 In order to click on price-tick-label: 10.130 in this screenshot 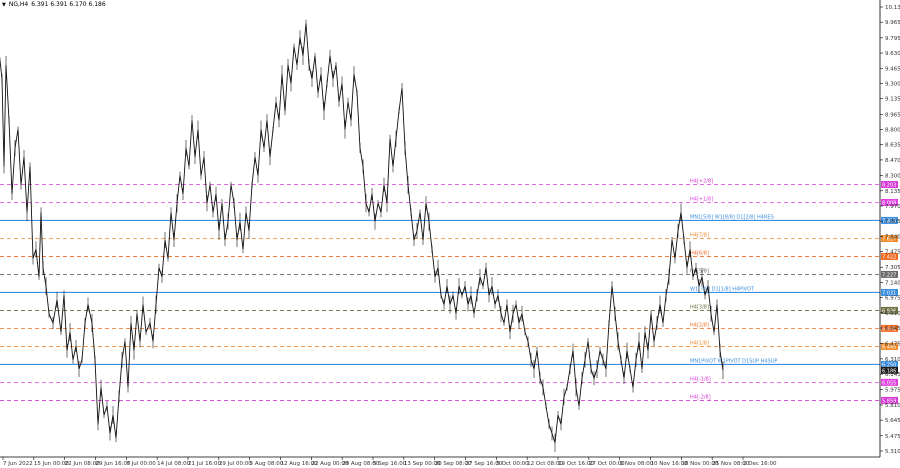, I will do `click(892, 8)`.